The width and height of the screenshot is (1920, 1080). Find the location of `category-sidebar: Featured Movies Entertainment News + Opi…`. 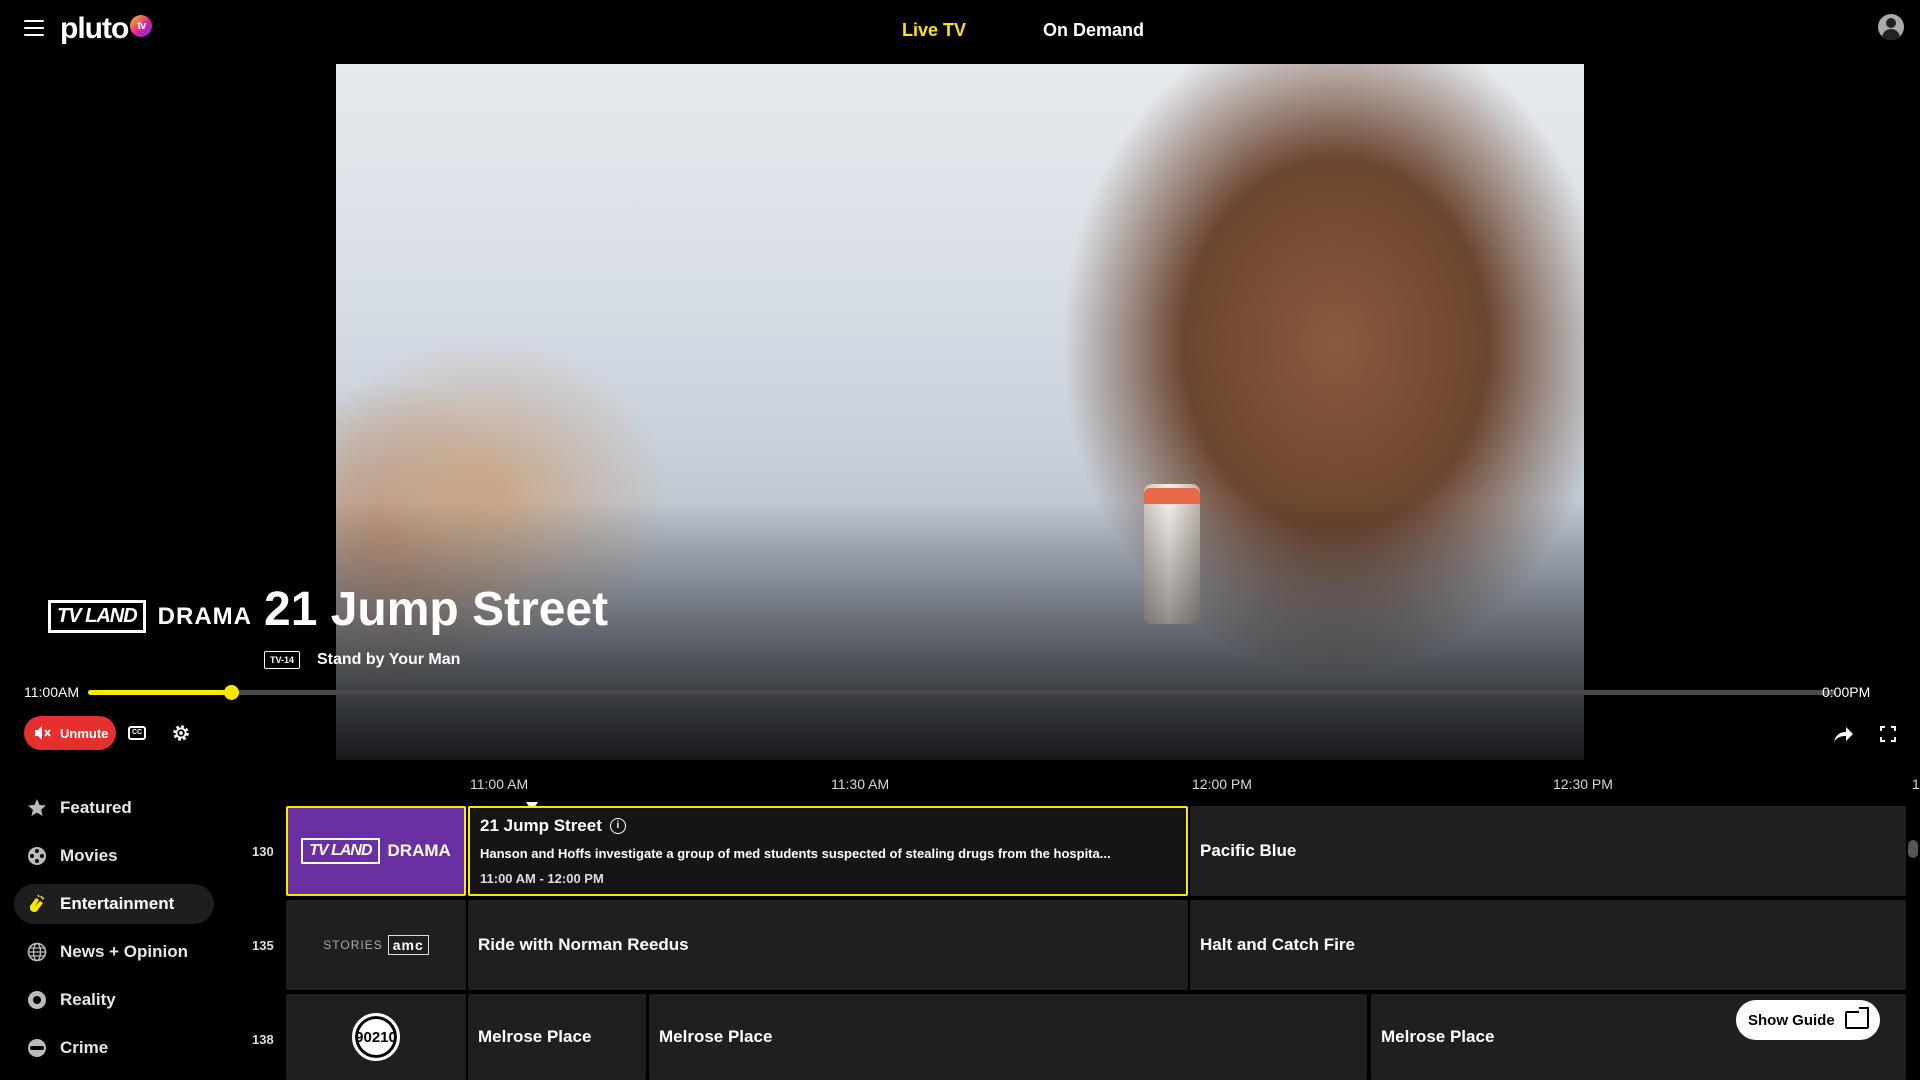

category-sidebar: Featured Movies Entertainment News + Opi… is located at coordinates (114, 932).